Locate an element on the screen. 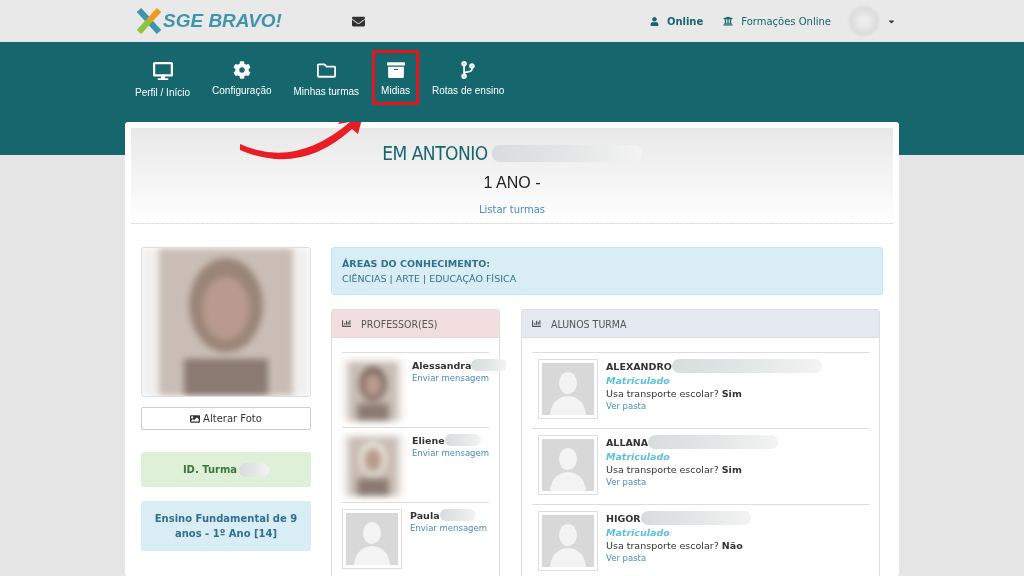  school-title: EM ANTONIO is located at coordinates (435, 153).